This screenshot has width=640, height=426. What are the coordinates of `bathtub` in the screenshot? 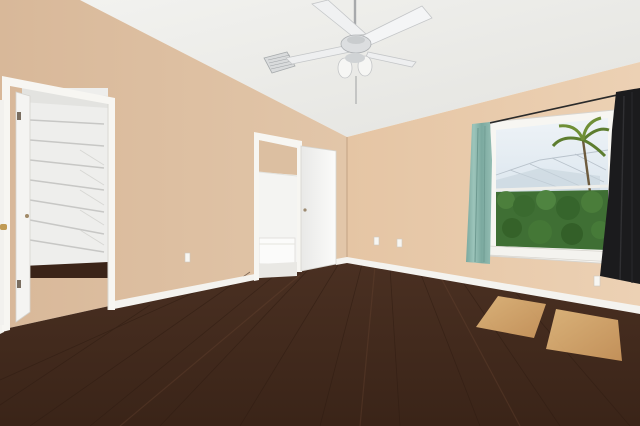 It's located at (277, 251).